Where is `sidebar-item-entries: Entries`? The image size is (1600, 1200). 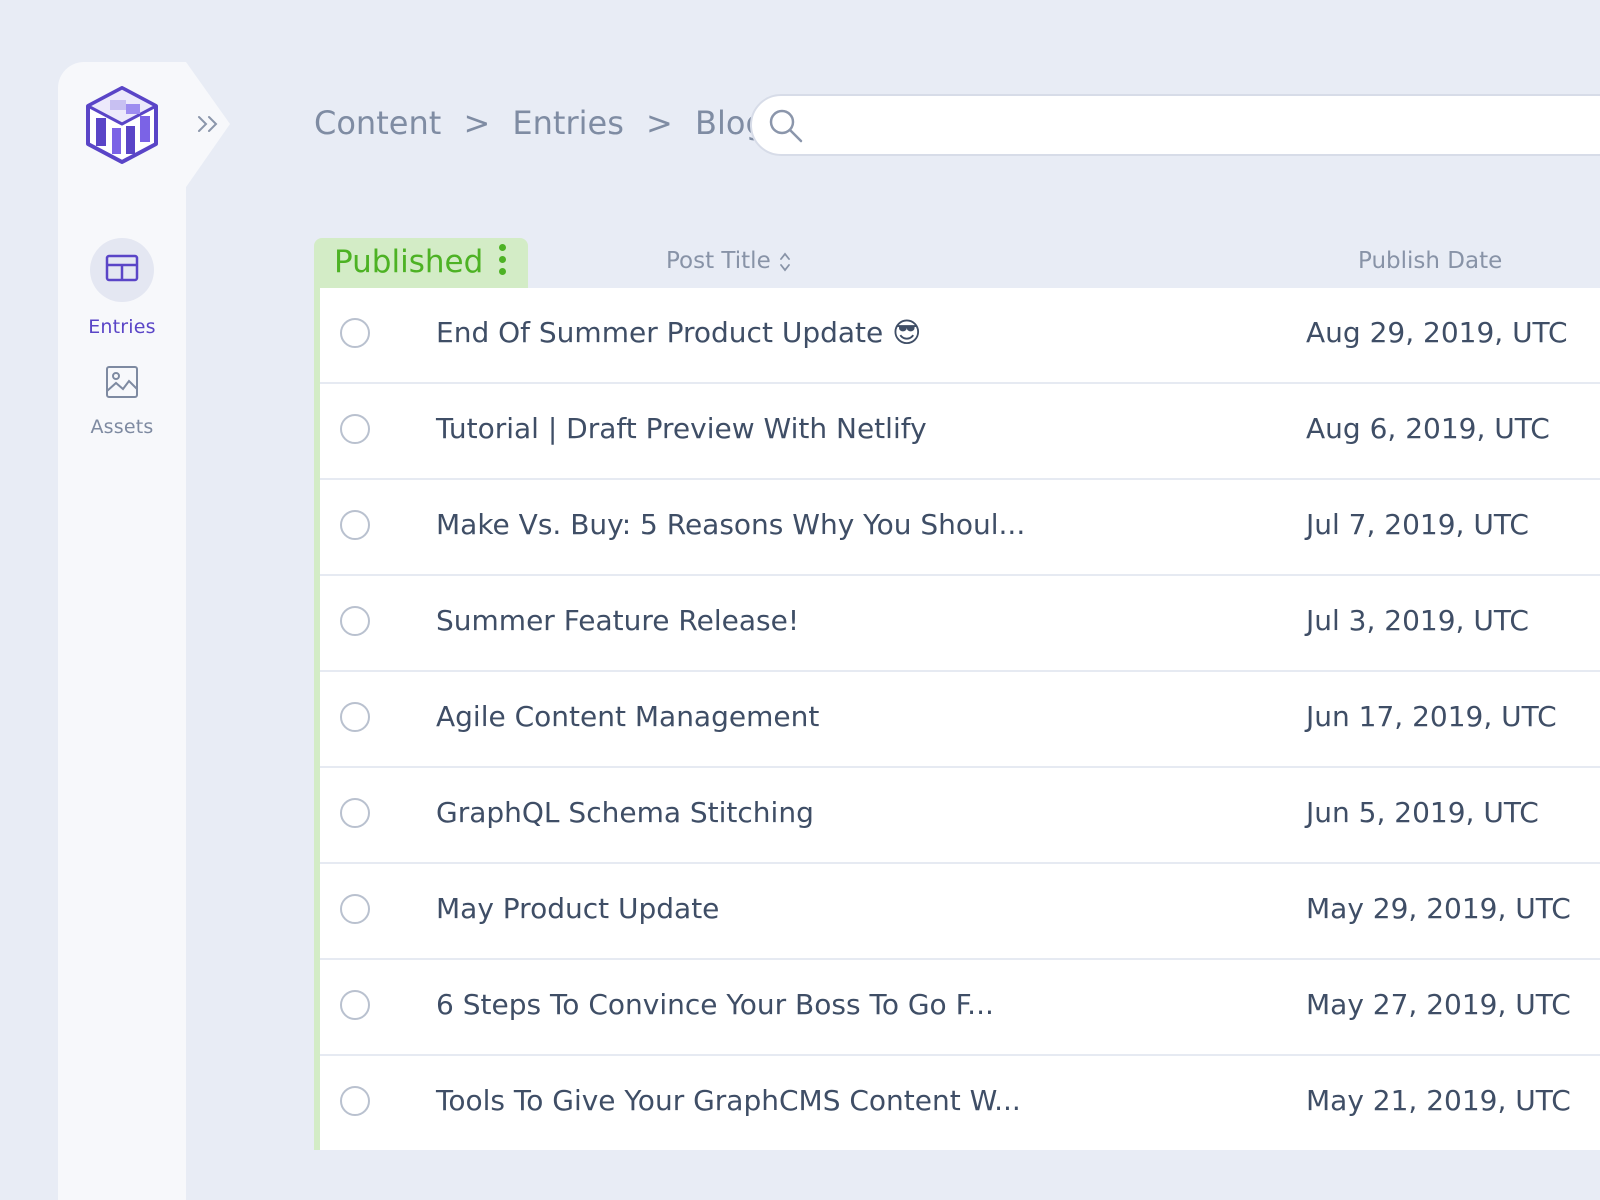 sidebar-item-entries: Entries is located at coordinates (122, 288).